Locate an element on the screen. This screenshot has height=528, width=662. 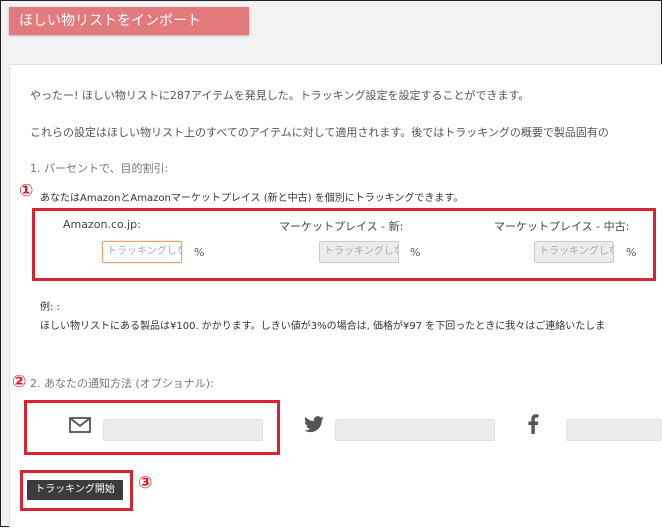
marketplace-used-percent-unit: % is located at coordinates (631, 252).